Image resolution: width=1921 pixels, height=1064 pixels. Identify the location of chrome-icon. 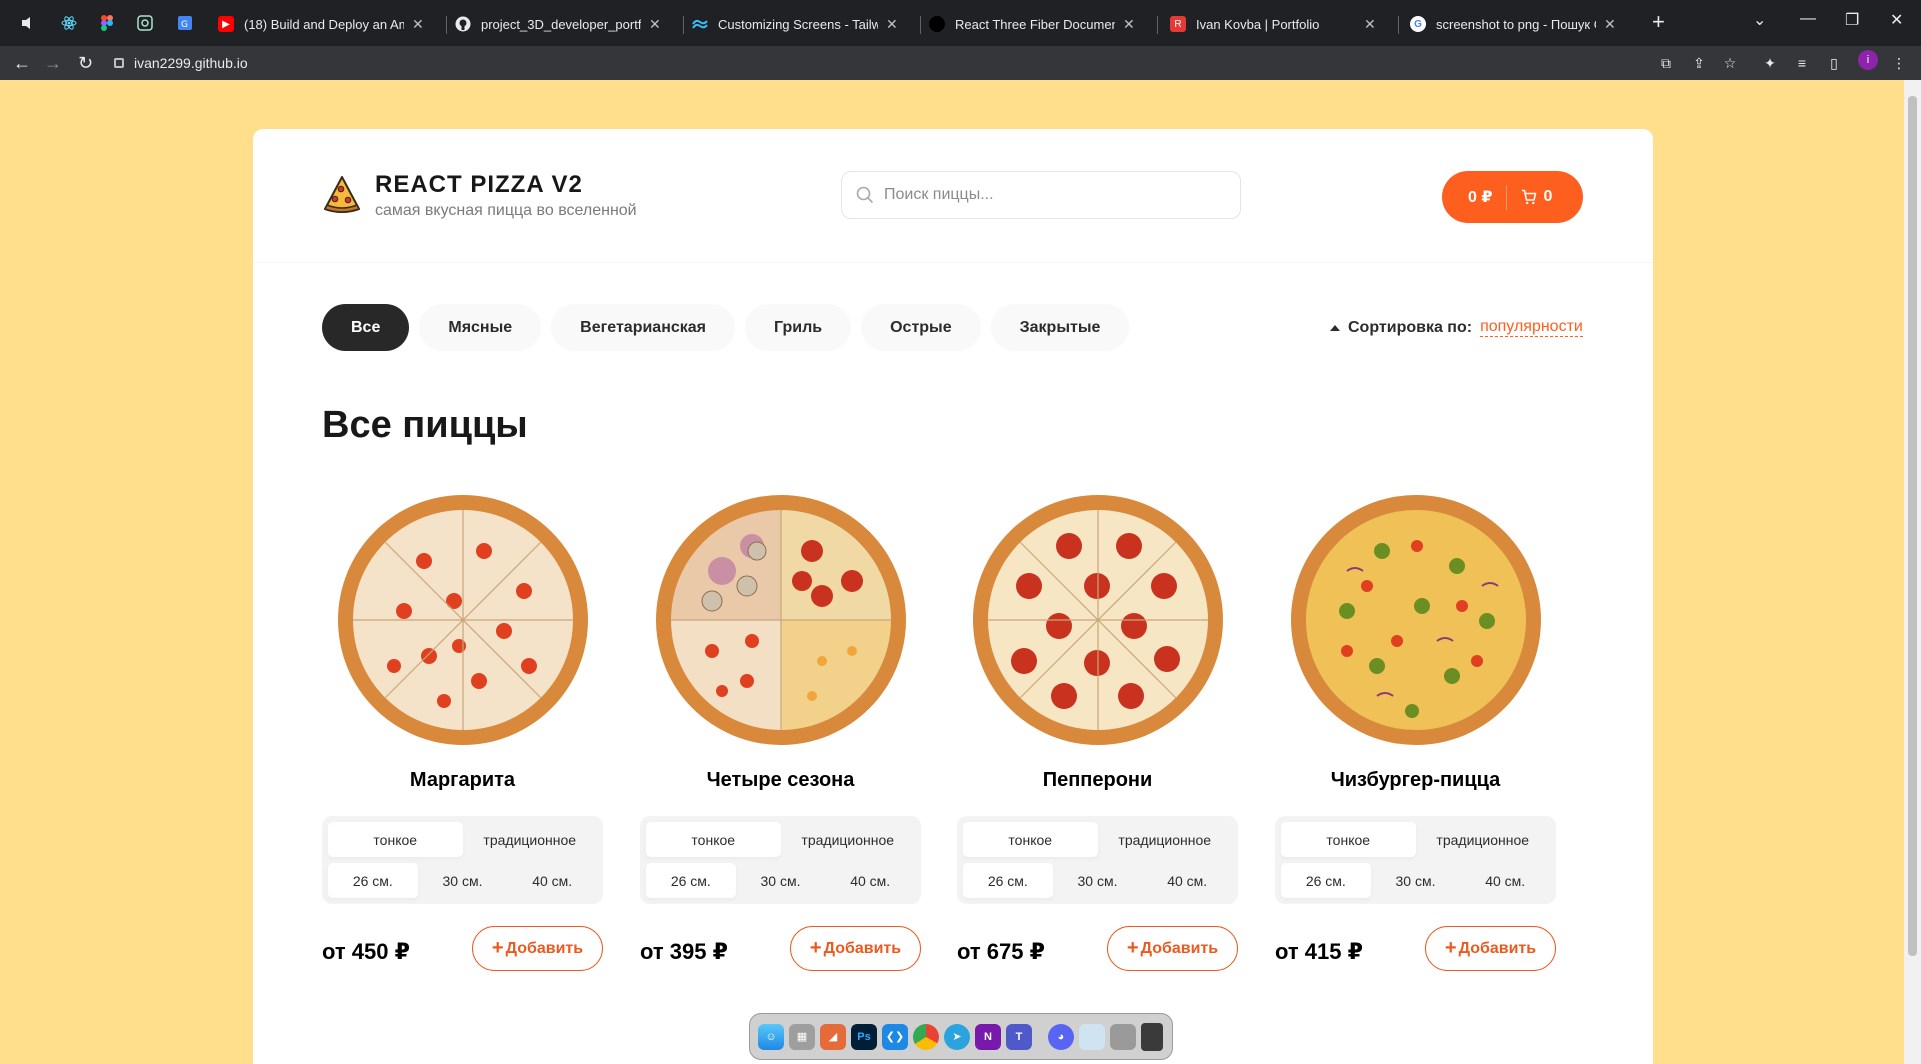
(926, 1036).